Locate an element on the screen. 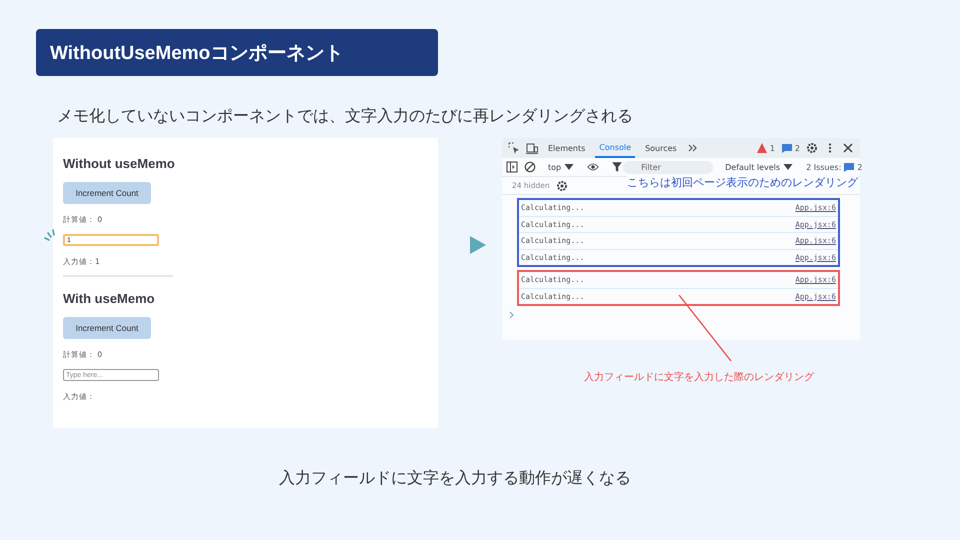 This screenshot has width=960, height=540. slide-caption: 入力フィールドに文字を入力する動作が遅くなる is located at coordinates (455, 478).